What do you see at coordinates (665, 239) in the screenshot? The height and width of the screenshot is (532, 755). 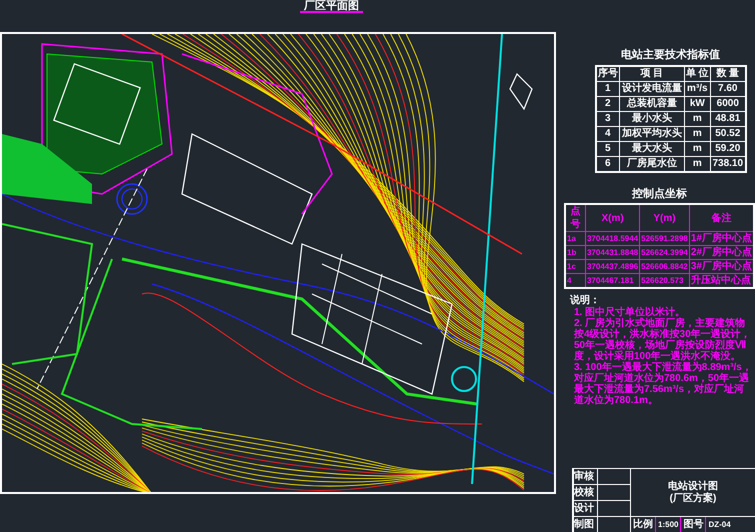 I see `table-cell: 526591.2898` at bounding box center [665, 239].